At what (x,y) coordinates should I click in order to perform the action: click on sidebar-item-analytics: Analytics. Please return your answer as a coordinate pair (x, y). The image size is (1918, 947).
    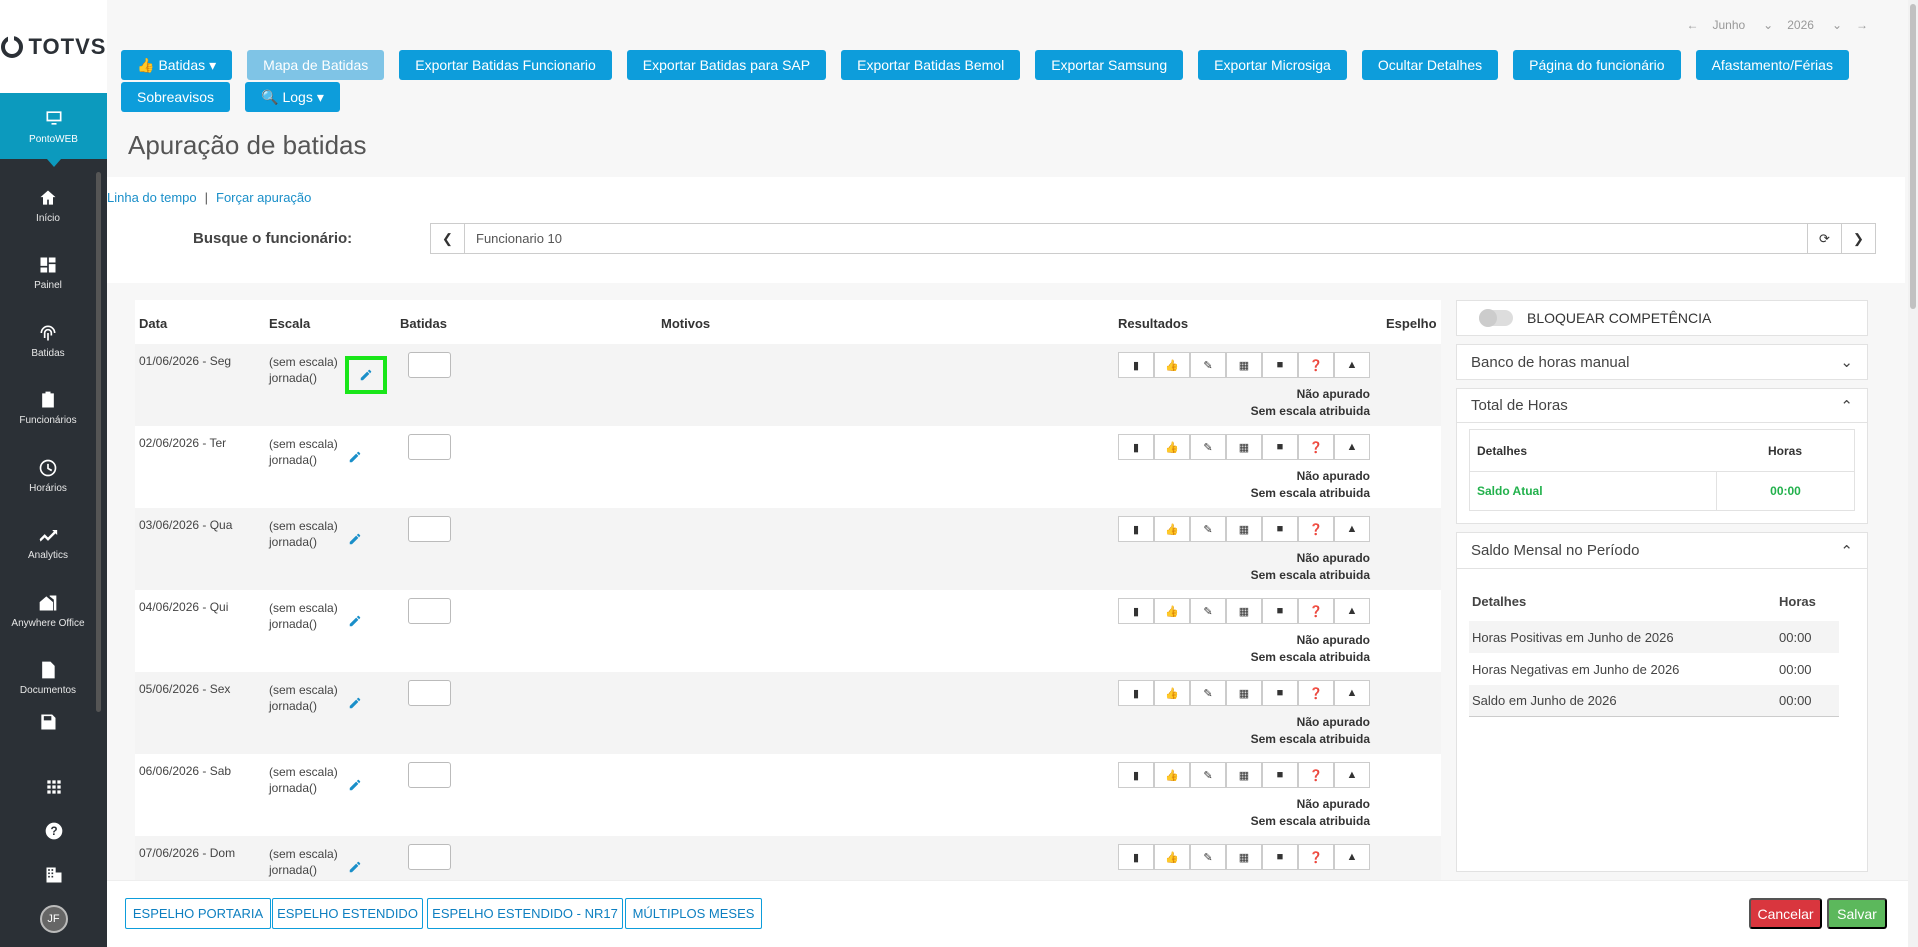
    Looking at the image, I should click on (48, 544).